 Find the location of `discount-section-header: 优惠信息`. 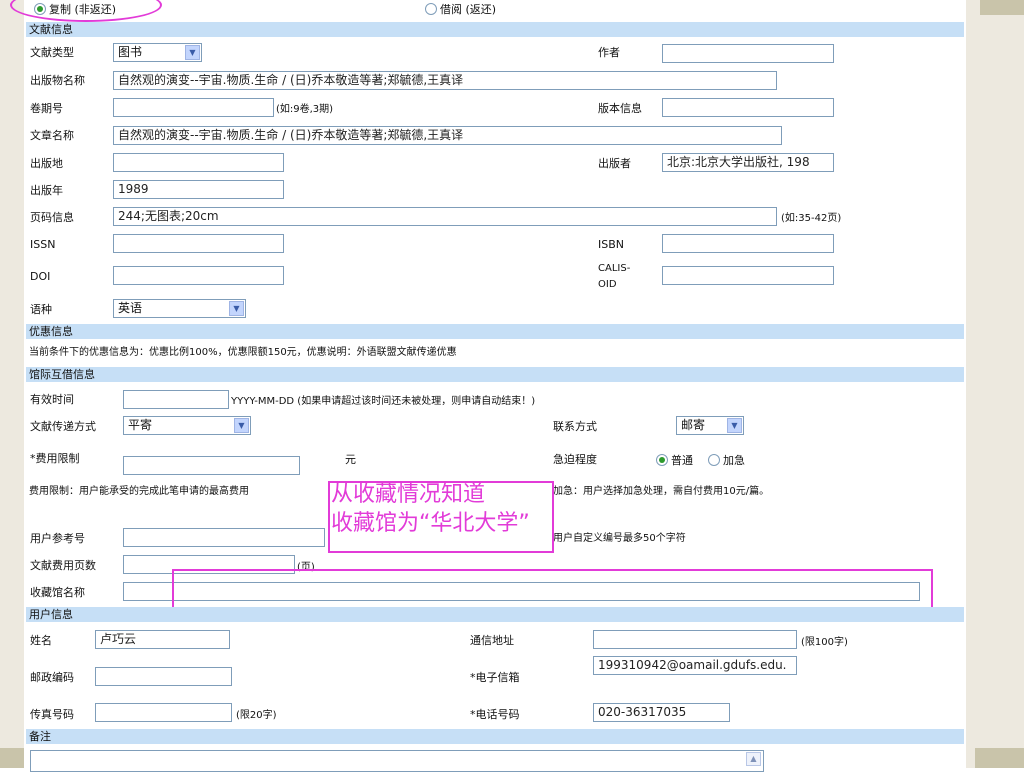

discount-section-header: 优惠信息 is located at coordinates (495, 331).